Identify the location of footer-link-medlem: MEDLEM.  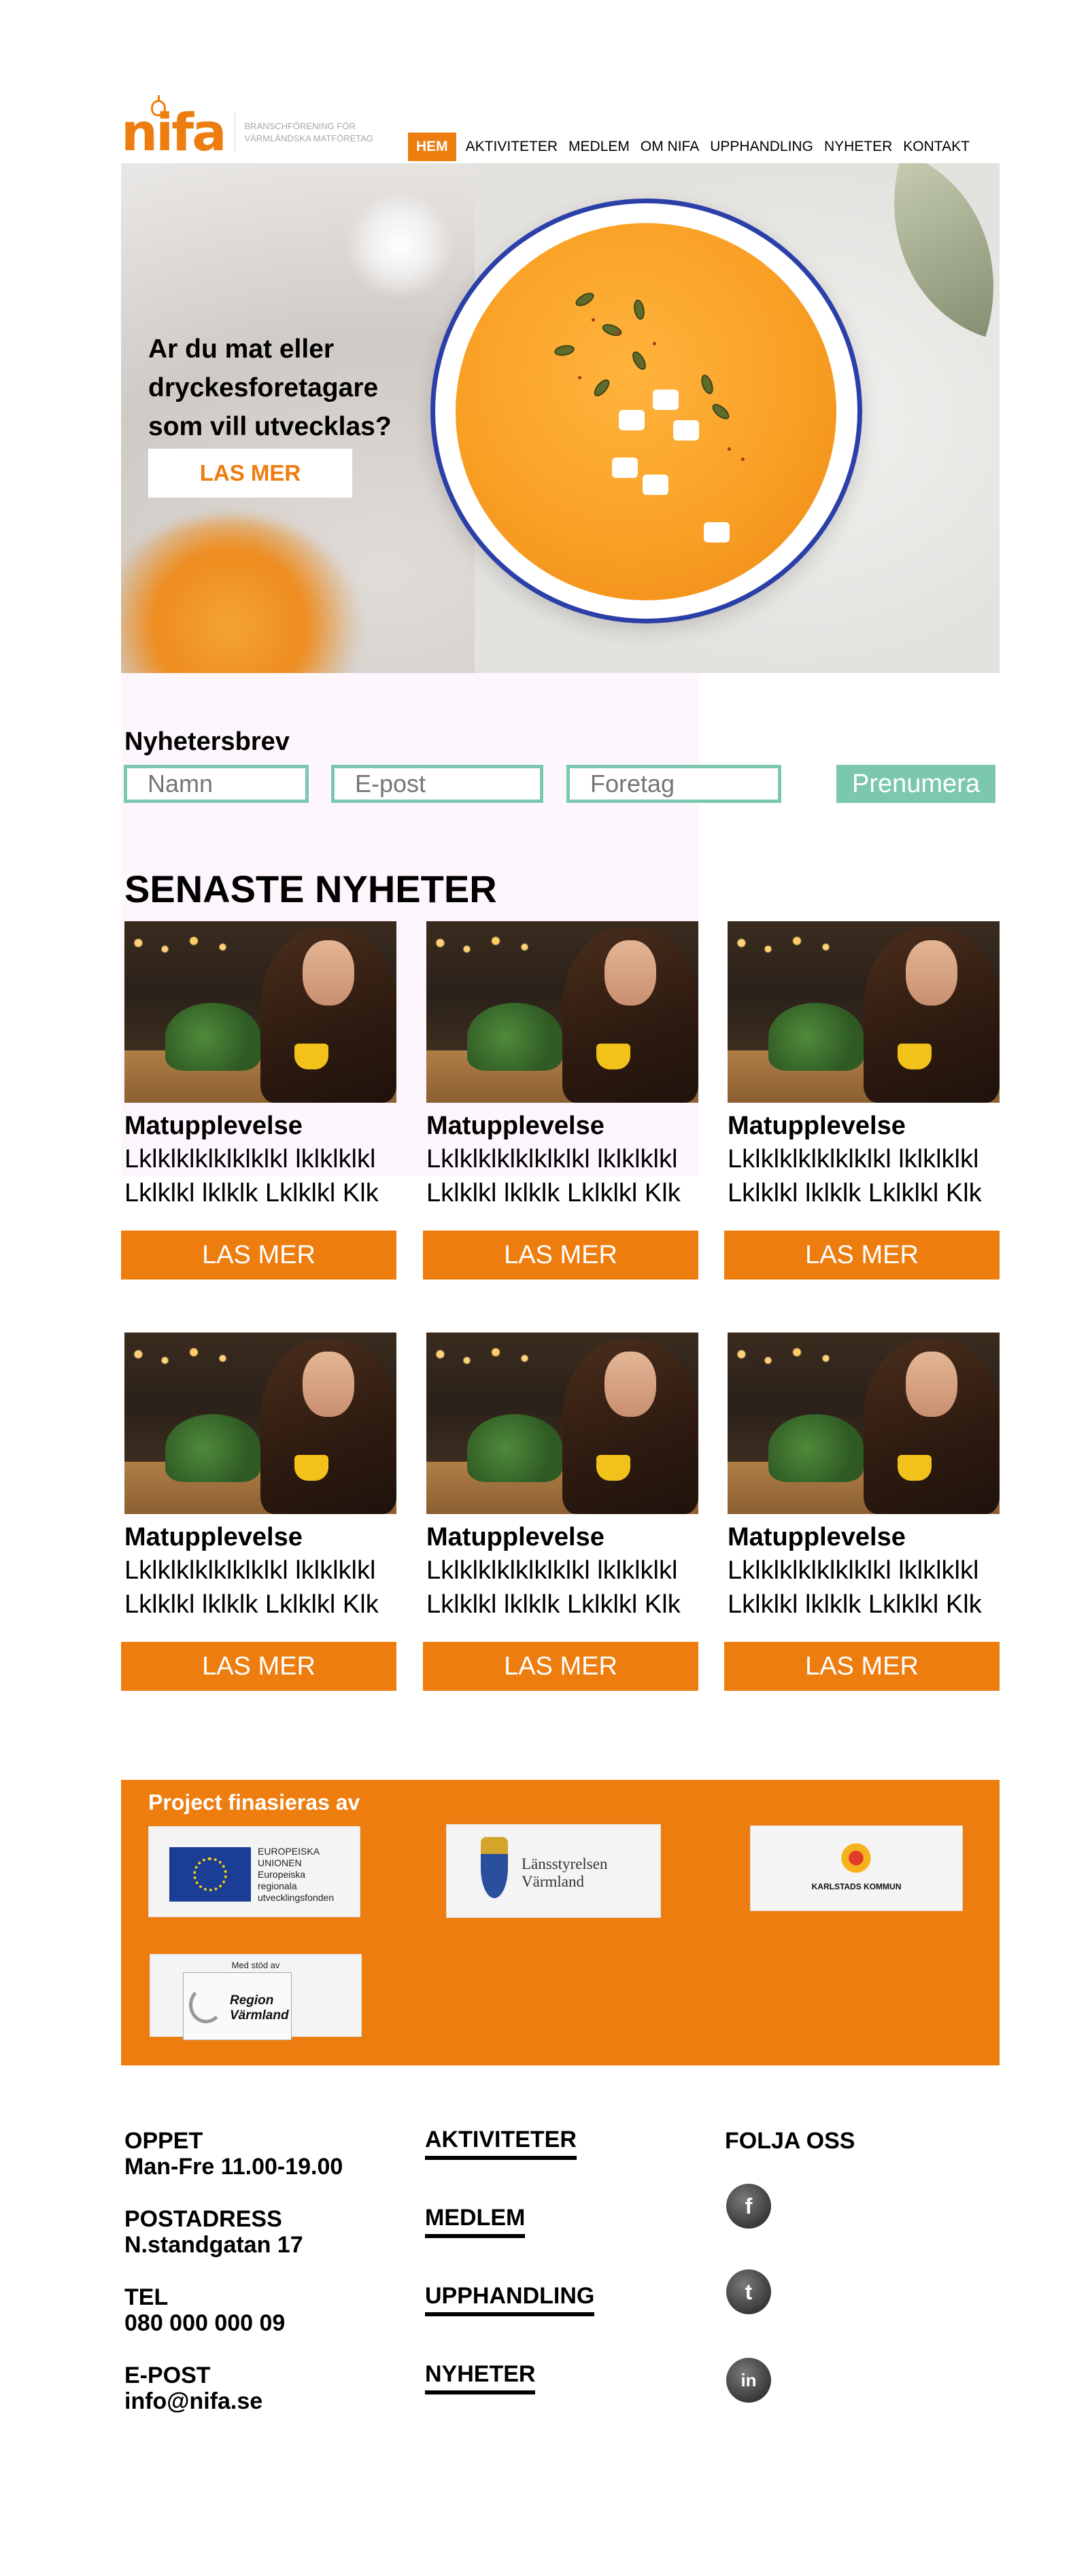
(475, 2221).